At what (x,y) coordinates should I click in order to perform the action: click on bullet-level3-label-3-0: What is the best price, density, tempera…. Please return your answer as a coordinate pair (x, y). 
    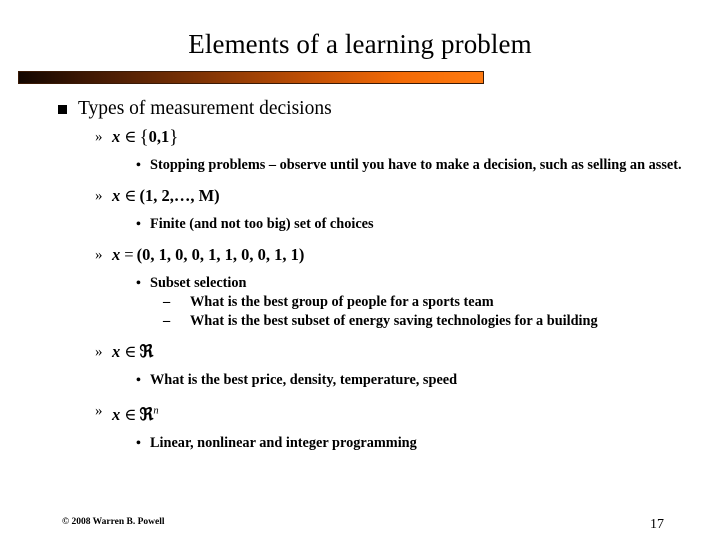
    Looking at the image, I should click on (304, 380).